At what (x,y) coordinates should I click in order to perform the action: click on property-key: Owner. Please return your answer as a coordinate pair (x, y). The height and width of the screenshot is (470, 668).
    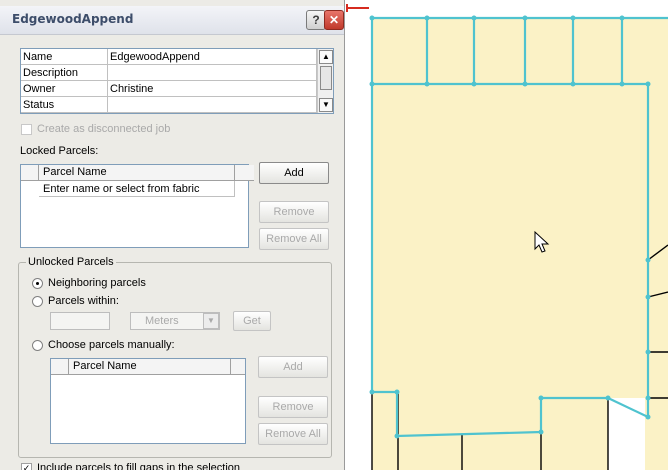
    Looking at the image, I should click on (64, 88).